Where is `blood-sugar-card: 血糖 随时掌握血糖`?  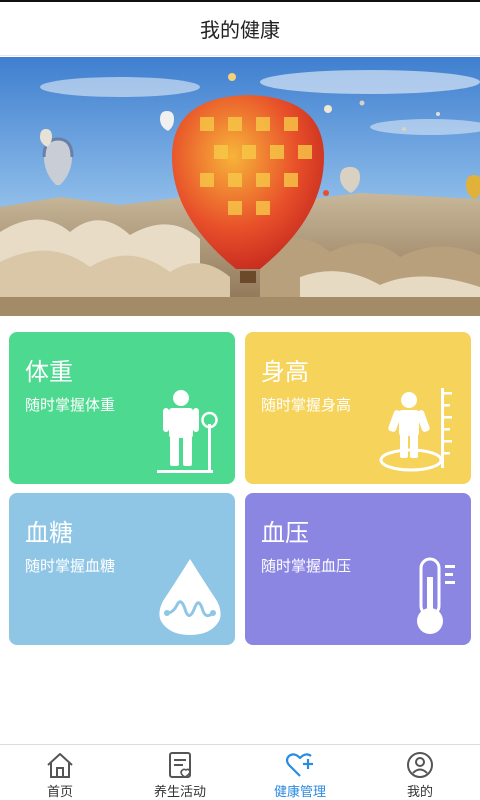
blood-sugar-card: 血糖 随时掌握血糖 is located at coordinates (122, 569).